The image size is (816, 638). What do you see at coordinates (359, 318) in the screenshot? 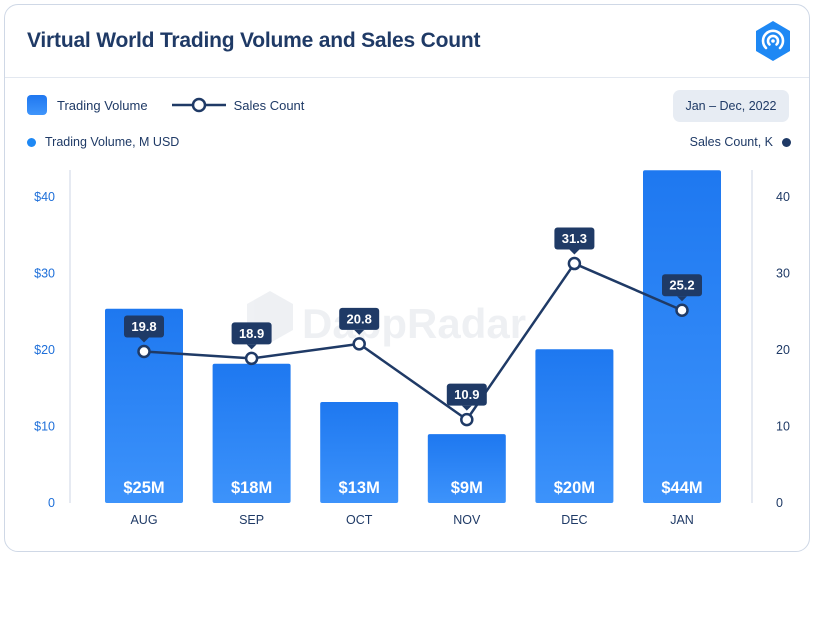
I see `sales-count-data-label: 20.8` at bounding box center [359, 318].